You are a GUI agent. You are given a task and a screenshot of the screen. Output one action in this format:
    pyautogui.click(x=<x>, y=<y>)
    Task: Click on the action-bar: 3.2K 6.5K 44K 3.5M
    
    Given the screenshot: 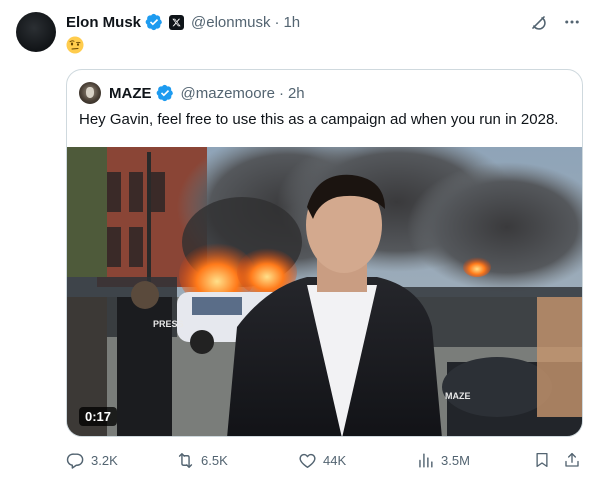 What is the action you would take?
    pyautogui.click(x=324, y=460)
    